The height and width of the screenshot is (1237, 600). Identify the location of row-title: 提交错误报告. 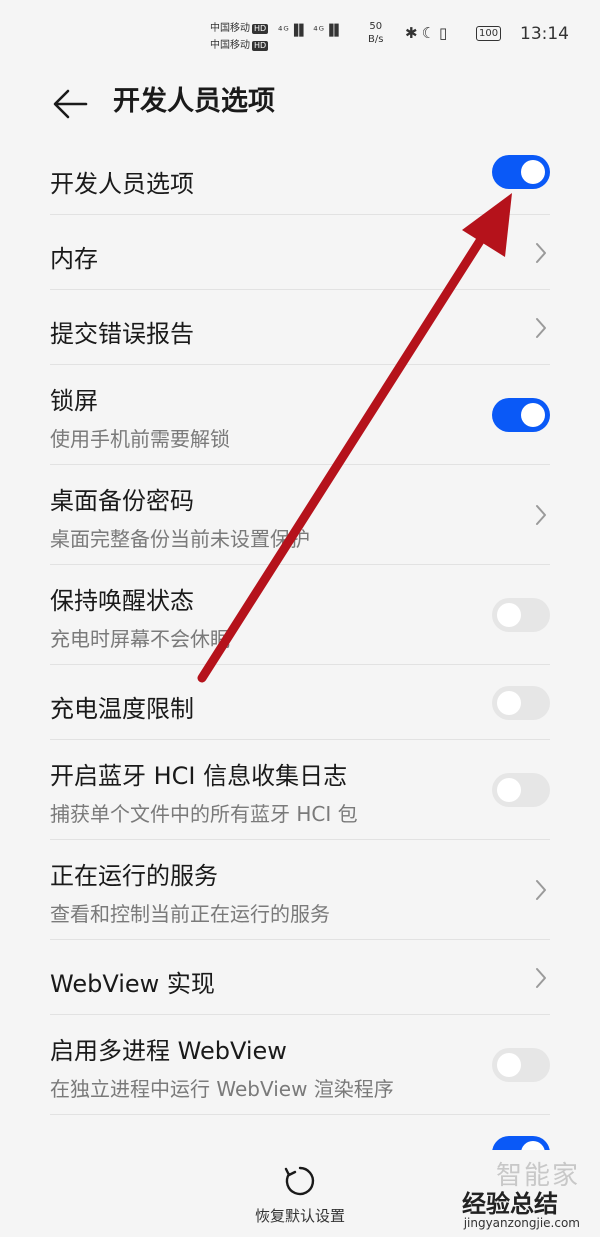
(122, 334).